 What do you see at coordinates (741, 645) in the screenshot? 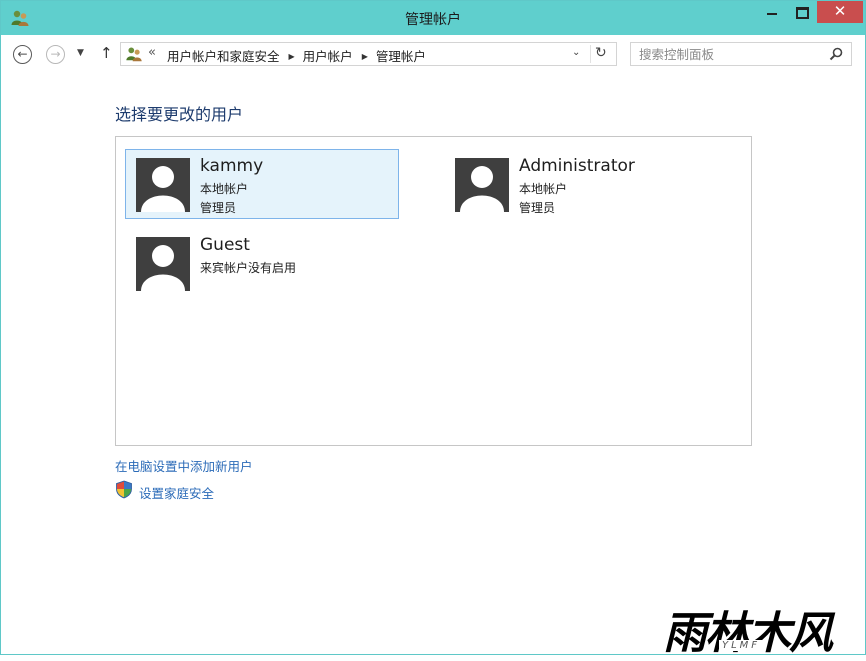
I see `watermark-sub-text: YLMF` at bounding box center [741, 645].